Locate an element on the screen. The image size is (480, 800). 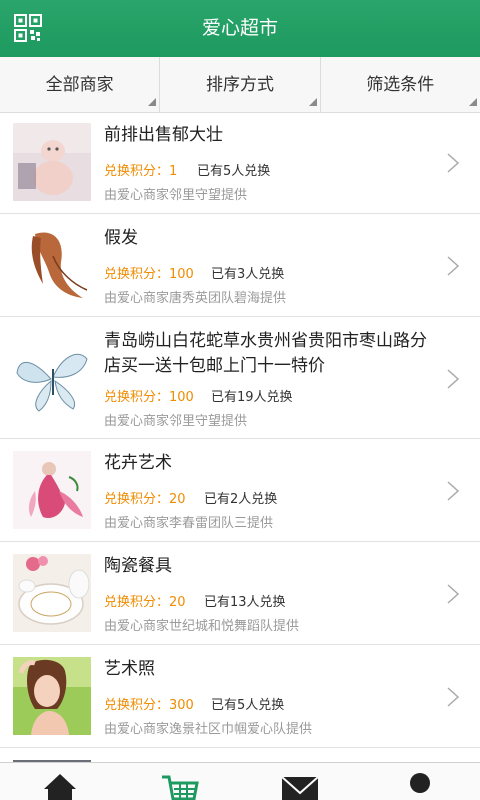
exchange-points: 兑换积分：300 is located at coordinates (149, 705).